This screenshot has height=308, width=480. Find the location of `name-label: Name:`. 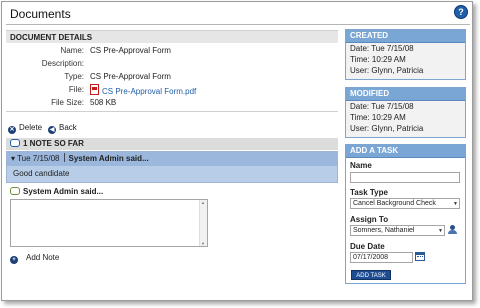

name-label: Name: is located at coordinates (72, 50).